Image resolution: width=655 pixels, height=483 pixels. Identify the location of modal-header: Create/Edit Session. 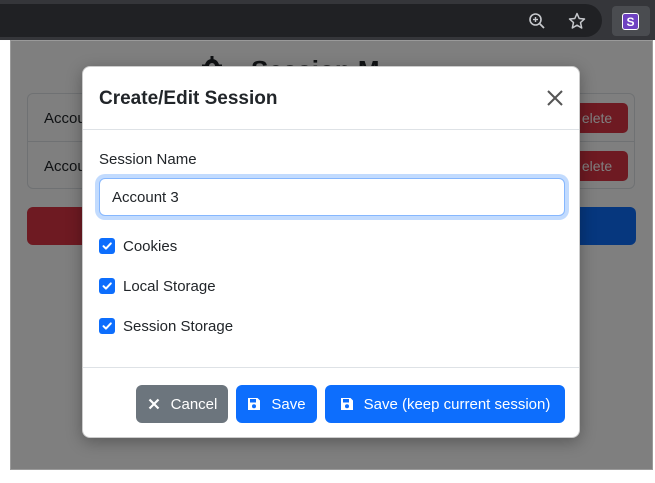
(331, 98).